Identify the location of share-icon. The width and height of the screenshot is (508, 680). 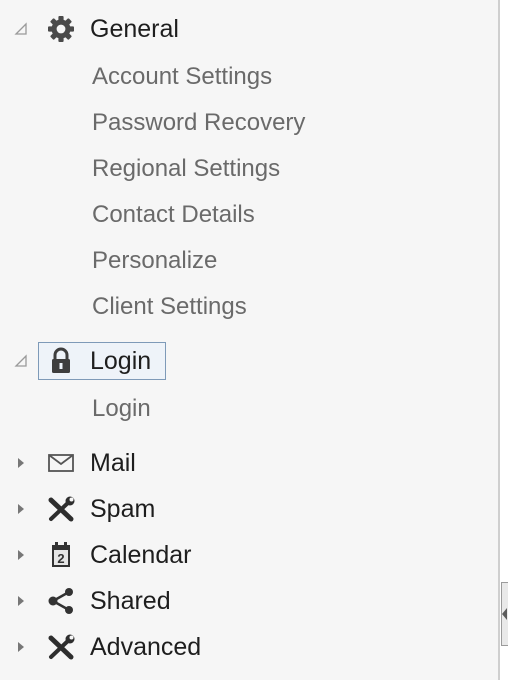
(61, 601).